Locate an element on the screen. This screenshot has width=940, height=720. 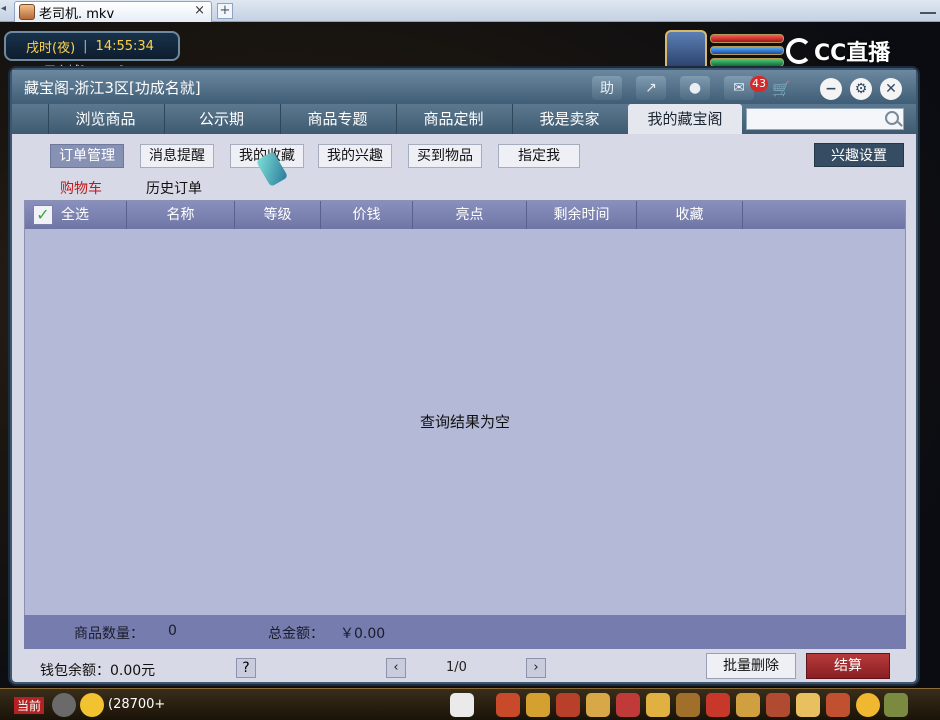
skill-icon is located at coordinates (538, 705).